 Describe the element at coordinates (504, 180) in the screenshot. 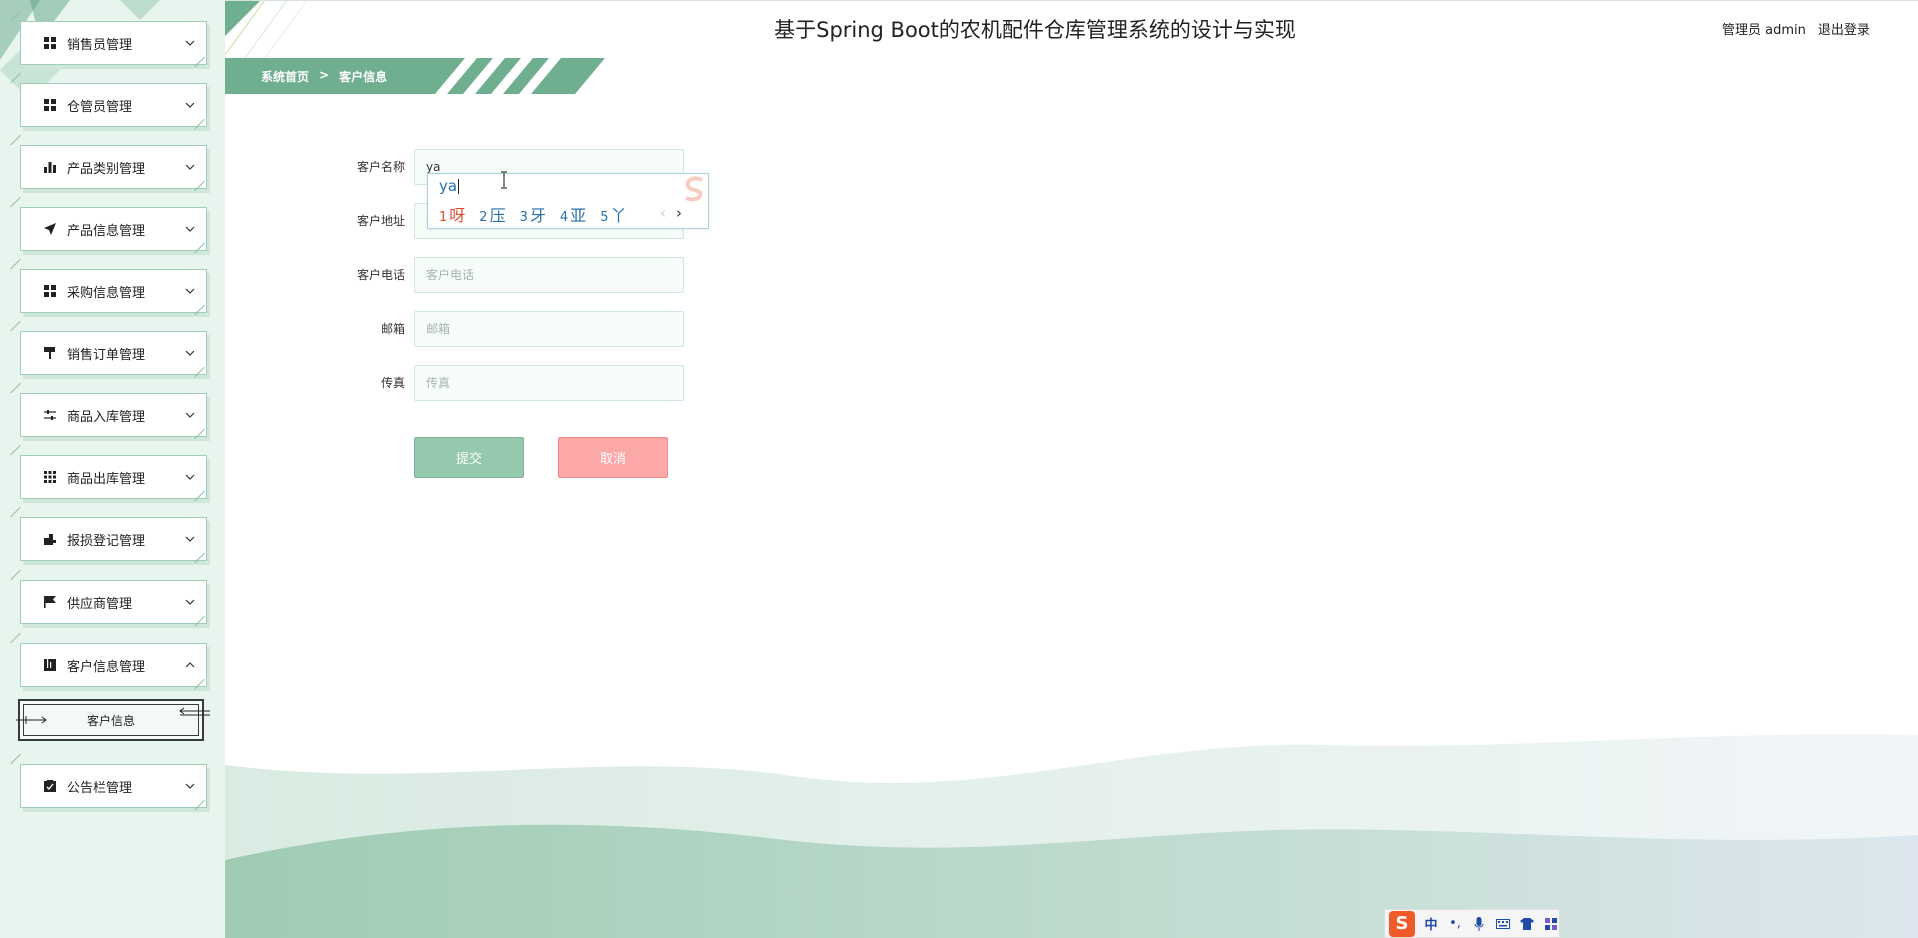

I see `text-cursor-icon` at that location.